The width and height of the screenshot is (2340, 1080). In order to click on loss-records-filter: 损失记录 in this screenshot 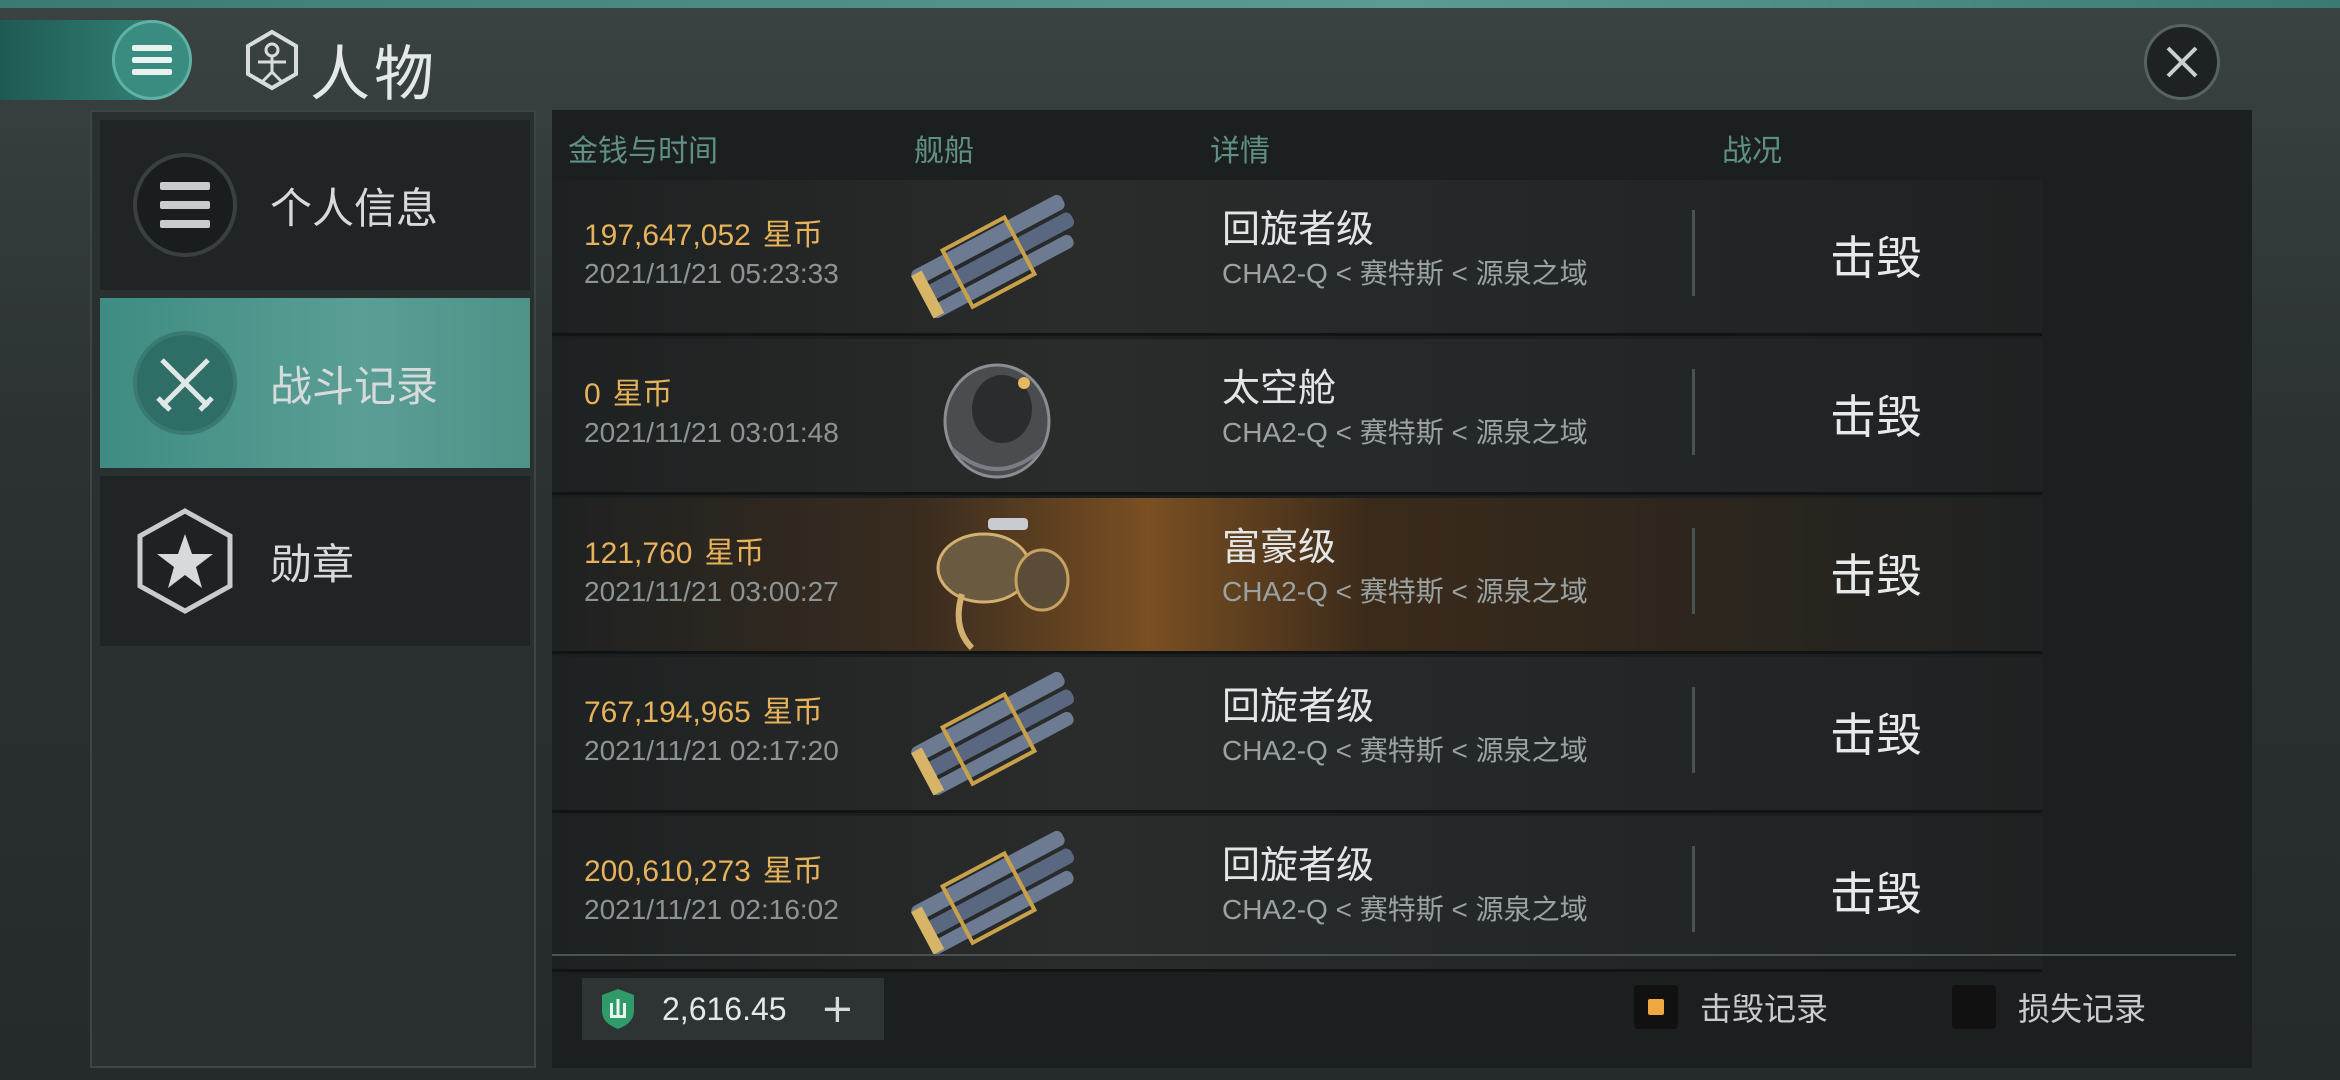, I will do `click(2049, 1007)`.